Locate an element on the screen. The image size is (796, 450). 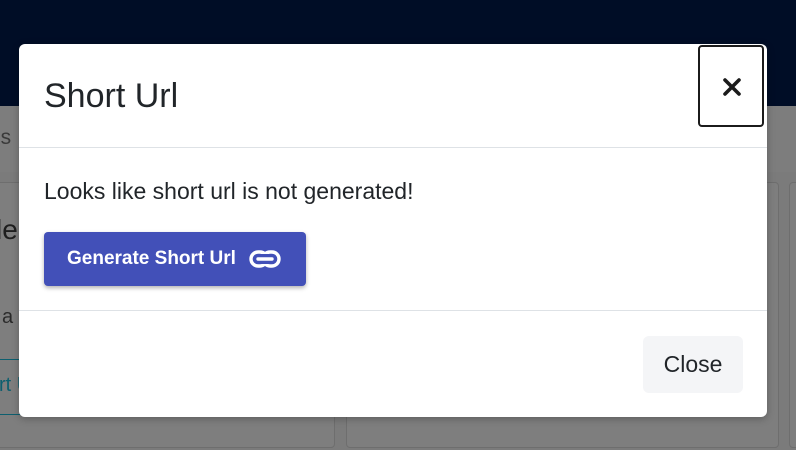
status-message: Looks like short url is not generated! is located at coordinates (229, 191).